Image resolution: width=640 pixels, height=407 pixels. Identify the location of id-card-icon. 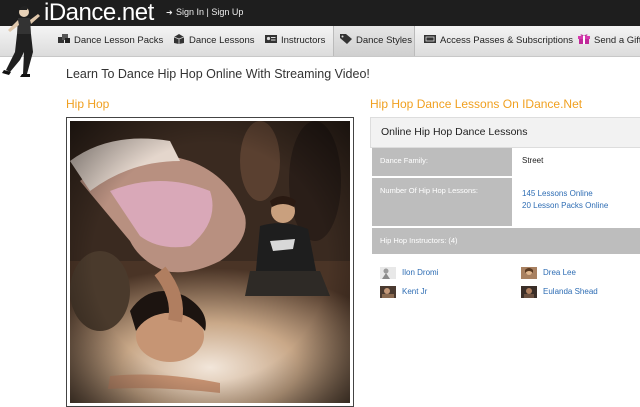
(271, 39).